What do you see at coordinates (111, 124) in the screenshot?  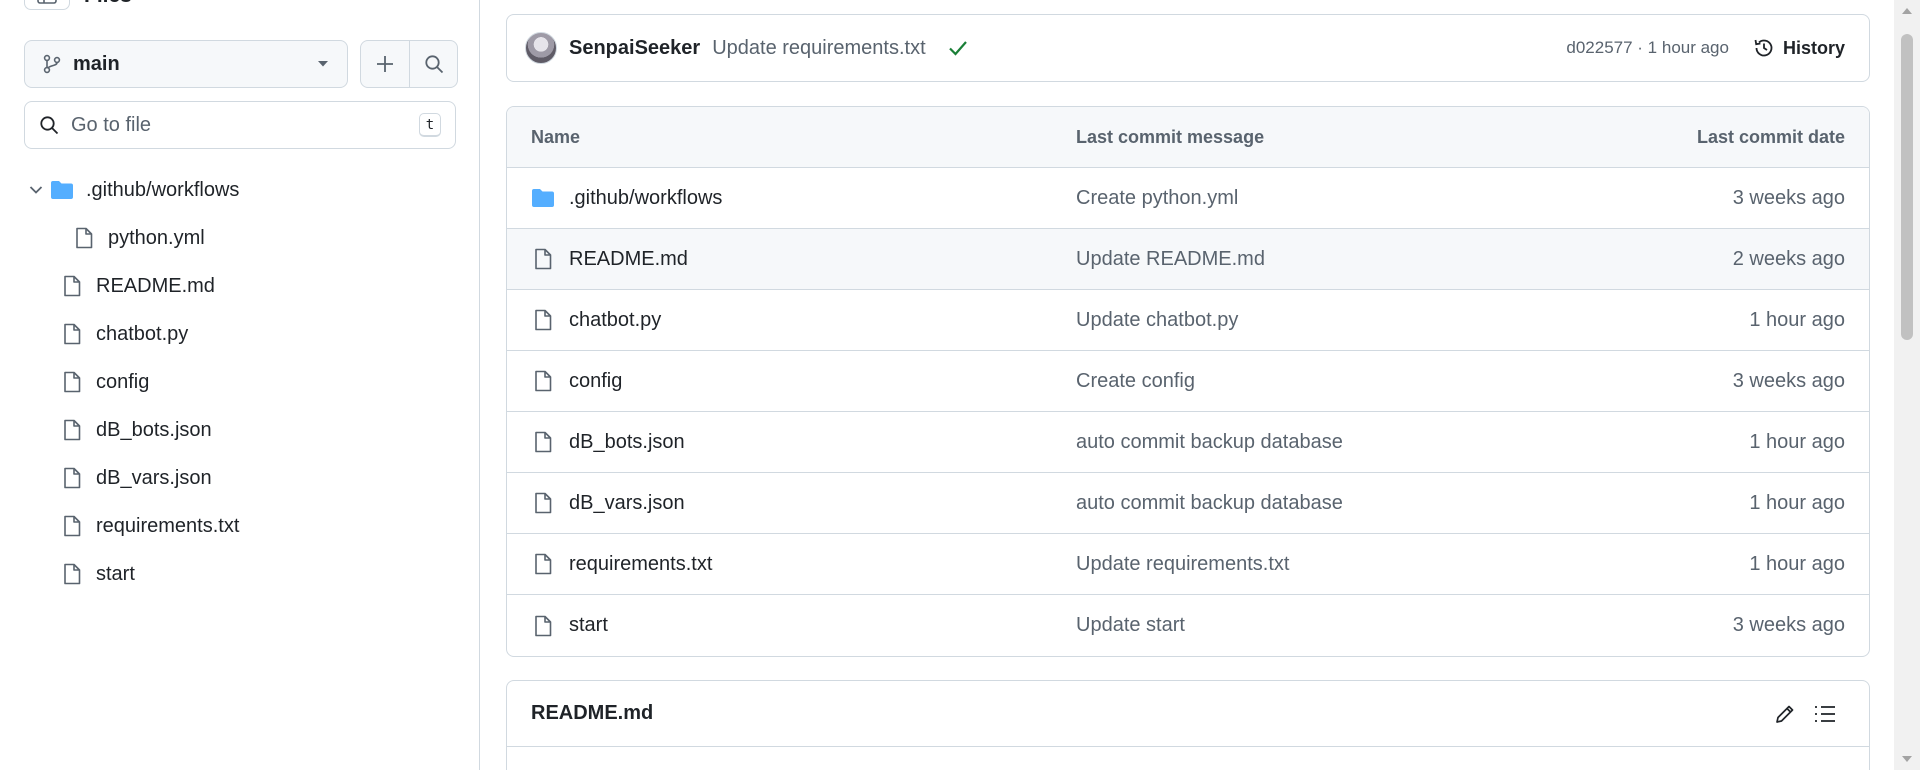 I see `go-to-file-placeholder: Go to file` at bounding box center [111, 124].